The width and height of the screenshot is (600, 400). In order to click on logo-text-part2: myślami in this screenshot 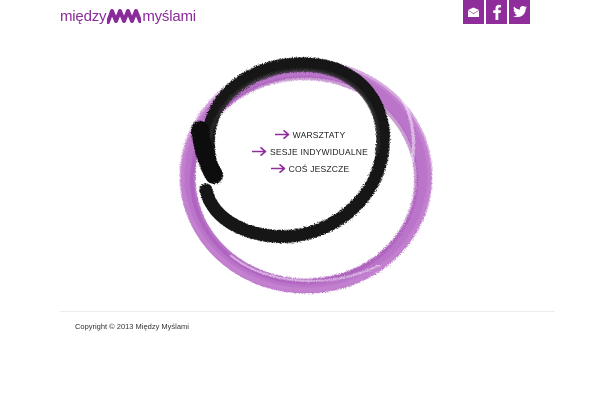, I will do `click(169, 16)`.